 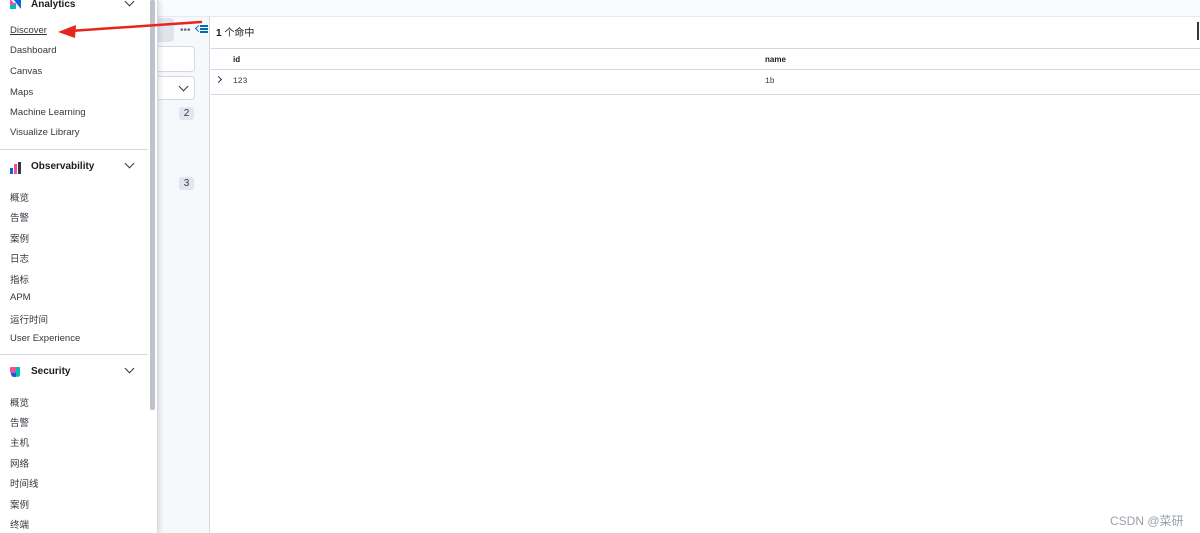 What do you see at coordinates (218, 79) in the screenshot?
I see `expand-row-icon` at bounding box center [218, 79].